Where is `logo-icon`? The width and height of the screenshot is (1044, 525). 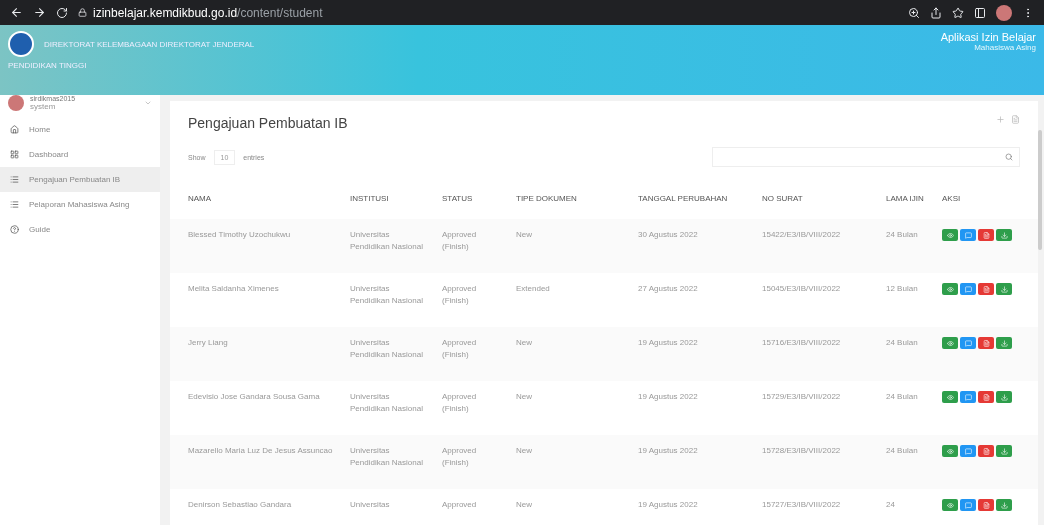
logo-icon is located at coordinates (21, 44).